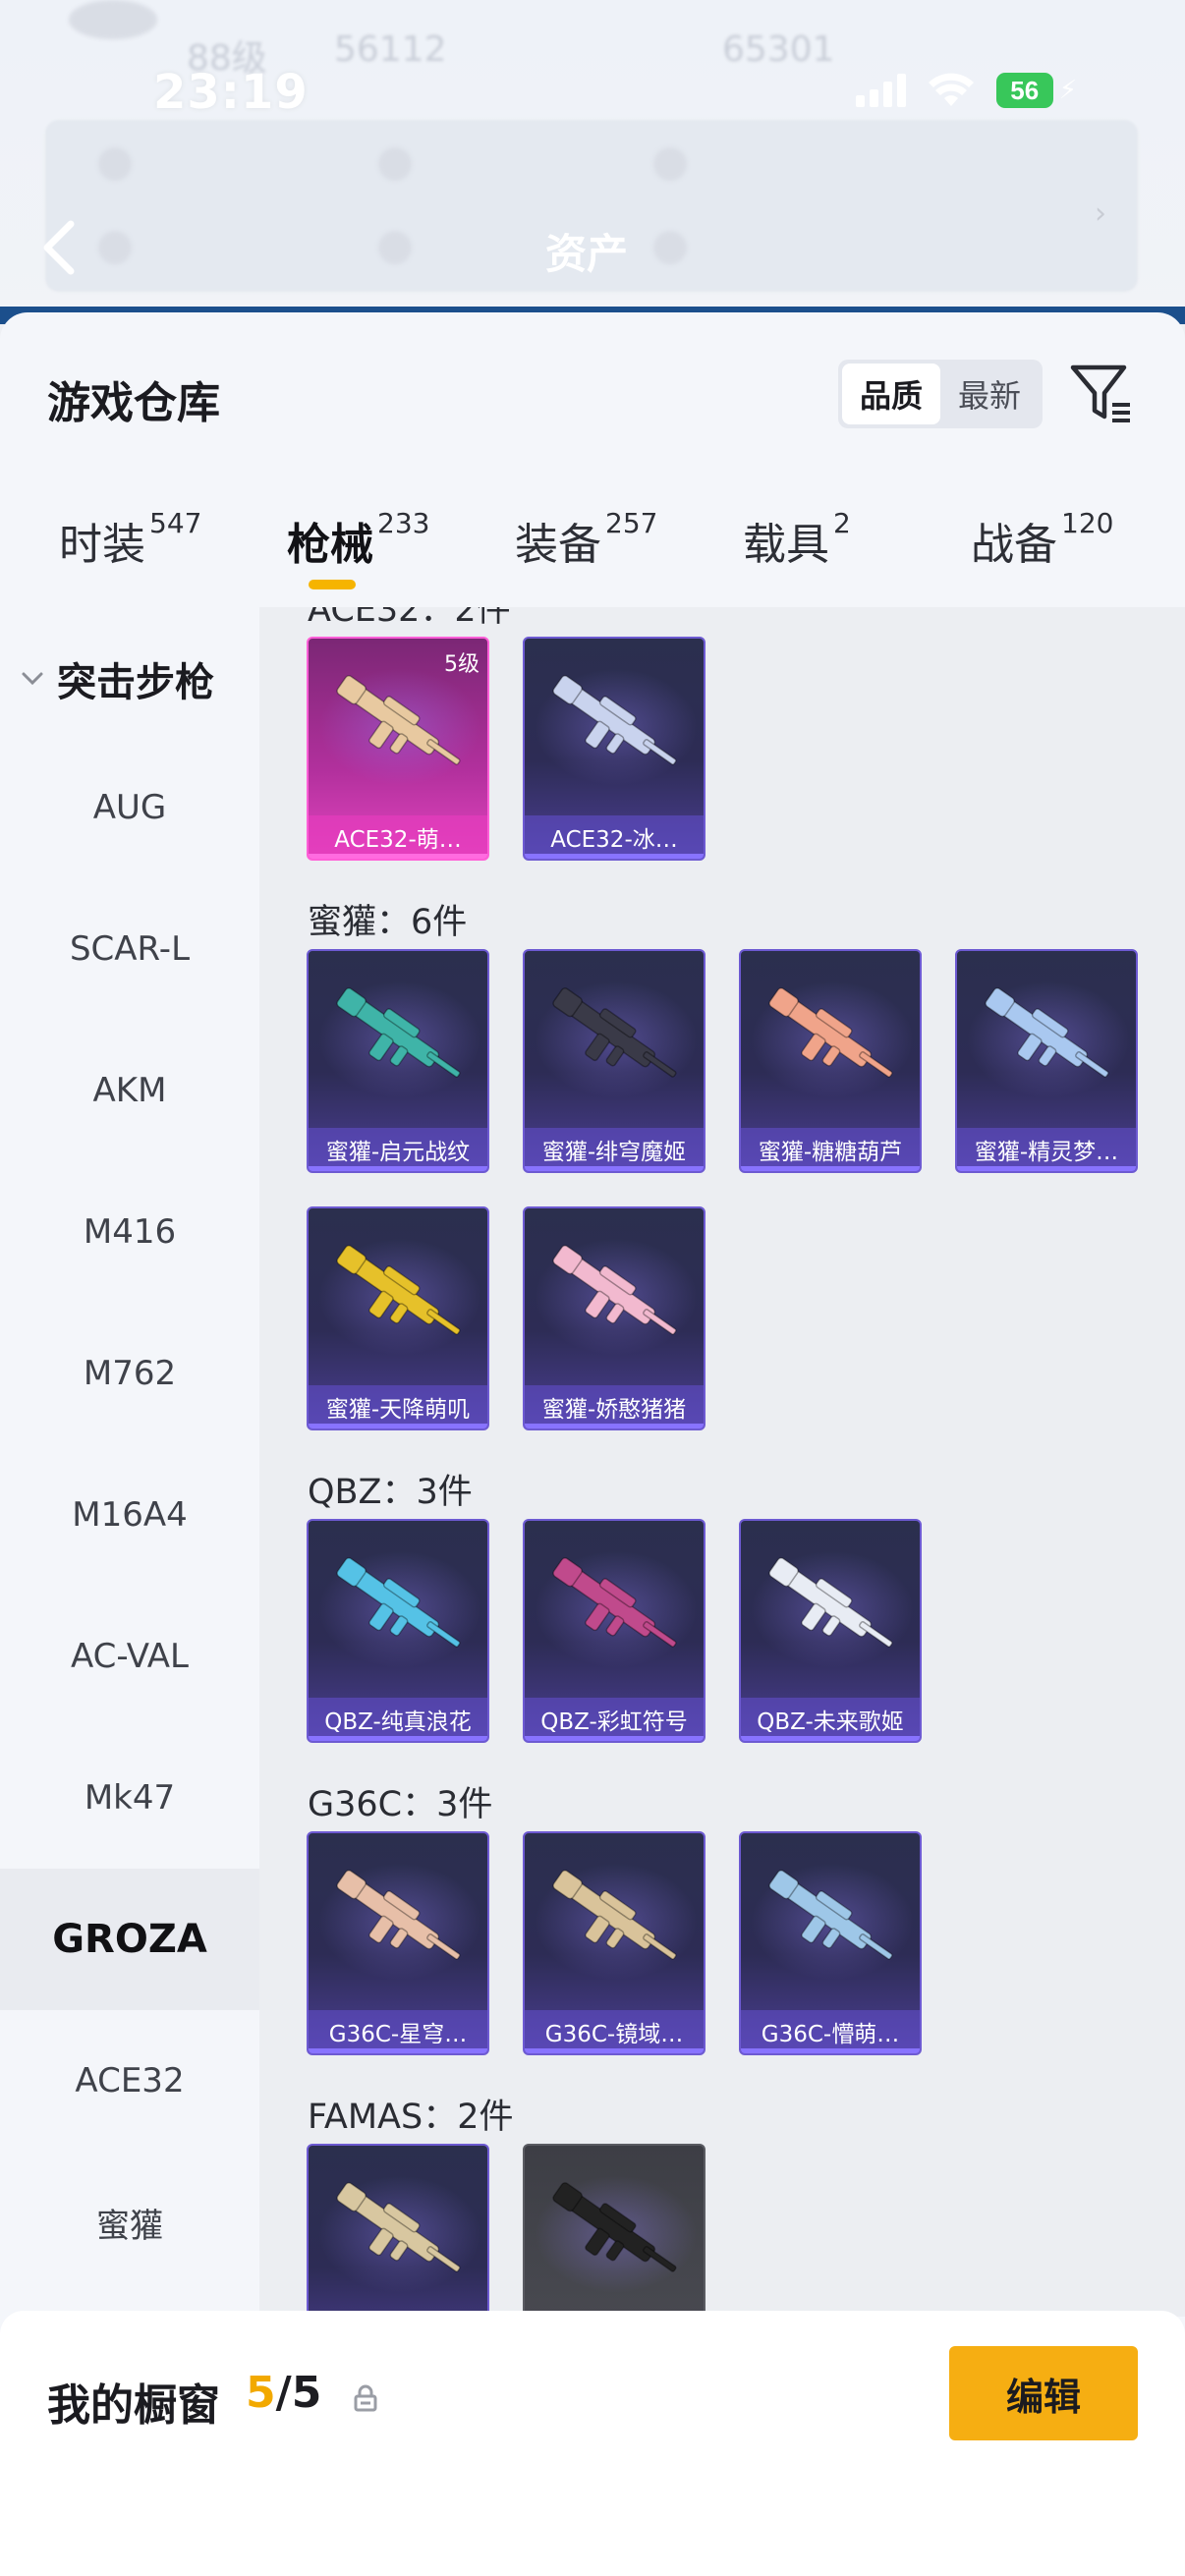 The width and height of the screenshot is (1185, 2576). What do you see at coordinates (391, 1492) in the screenshot?
I see `section-title: QBZ：3件` at bounding box center [391, 1492].